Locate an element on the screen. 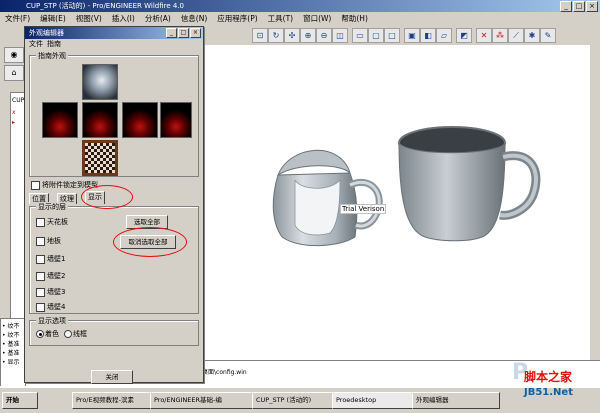 The height and width of the screenshot is (413, 600). select-all-button: 选取全部 is located at coordinates (147, 222).